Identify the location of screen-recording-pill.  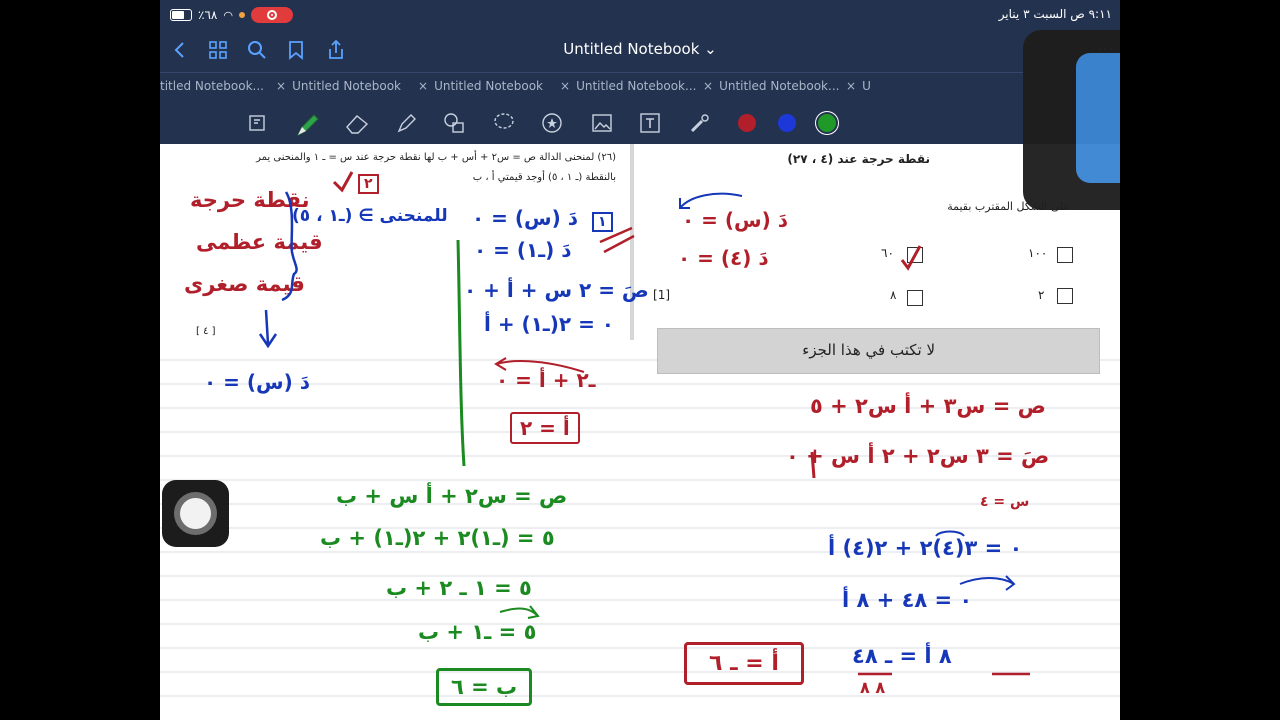
(271, 15).